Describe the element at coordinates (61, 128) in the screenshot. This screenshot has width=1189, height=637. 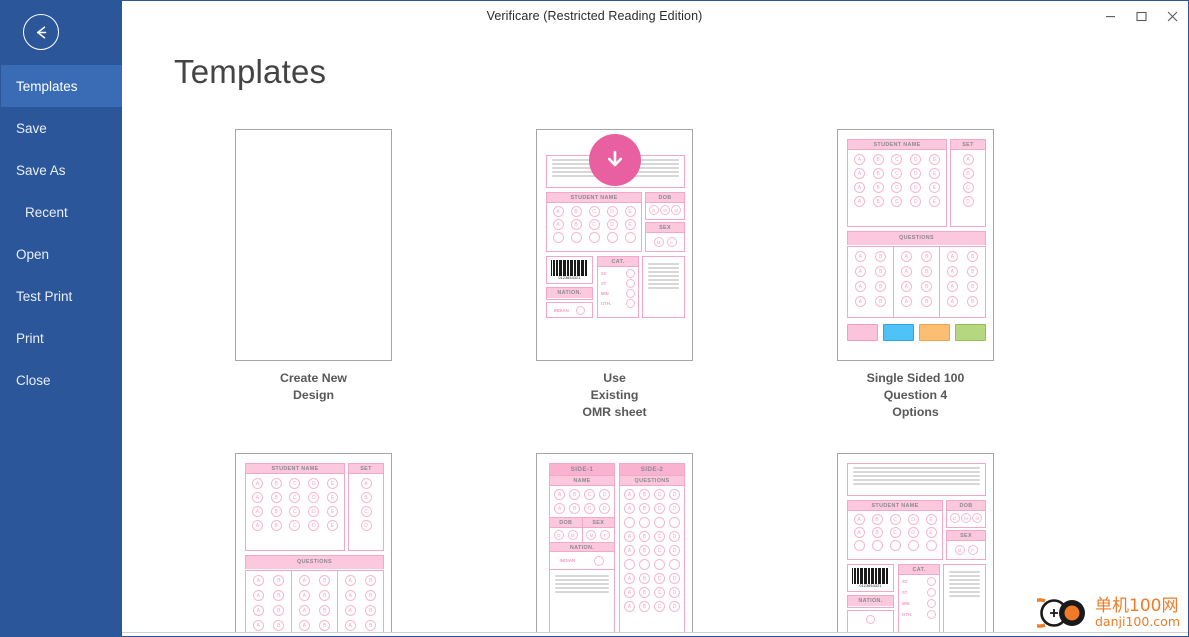
I see `sidebar-item-save: Save` at that location.